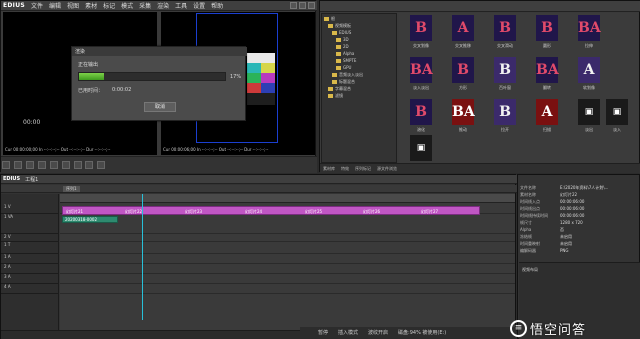  What do you see at coordinates (29, 165) in the screenshot?
I see `rewind-icon` at bounding box center [29, 165].